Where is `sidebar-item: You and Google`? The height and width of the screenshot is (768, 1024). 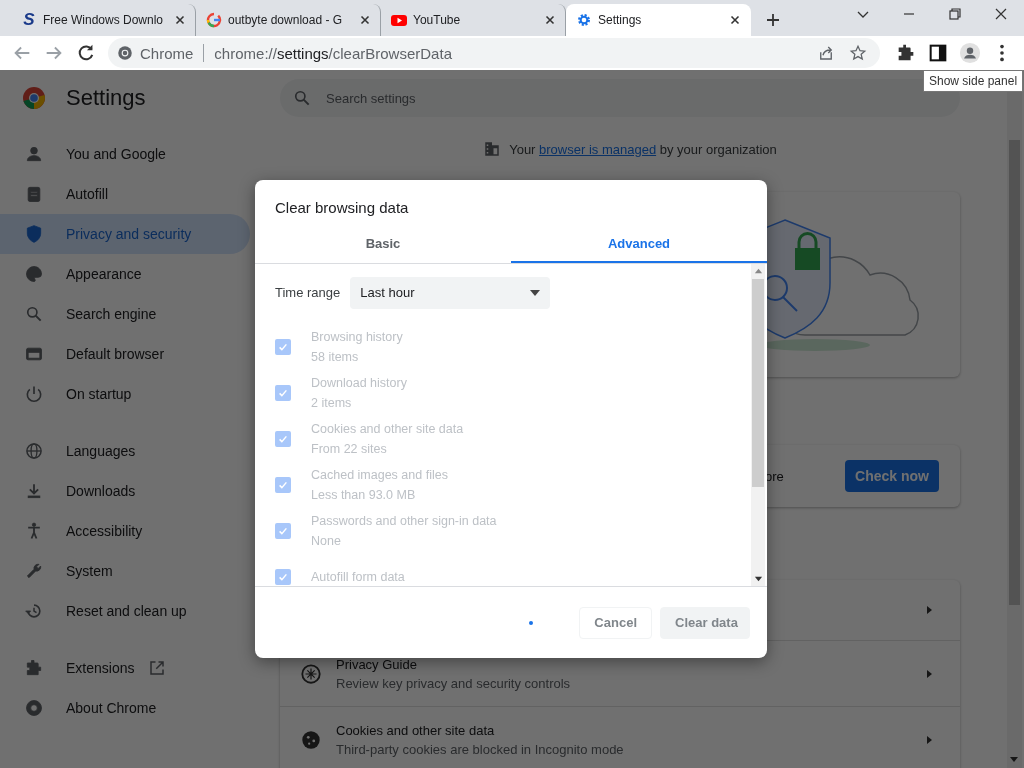 sidebar-item: You and Google is located at coordinates (125, 154).